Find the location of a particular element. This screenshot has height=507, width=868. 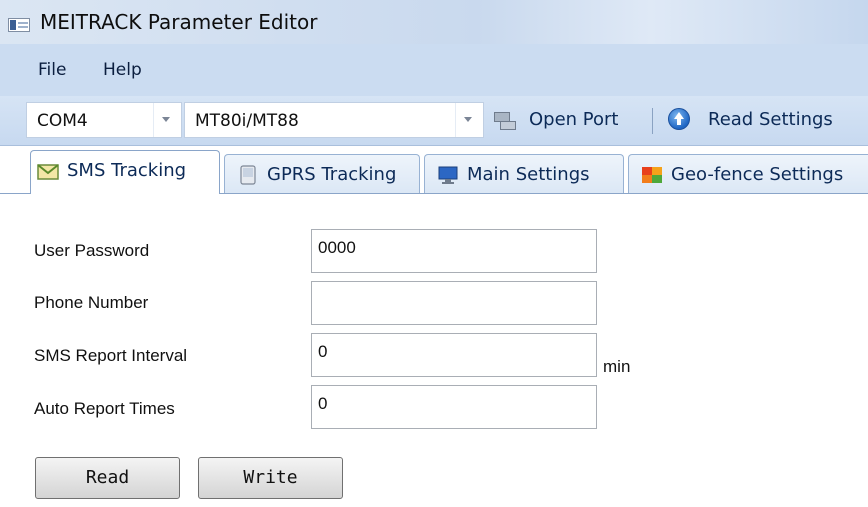

toolbar: COM4 MT80i/MT88 Open Port Read Settings is located at coordinates (434, 121).